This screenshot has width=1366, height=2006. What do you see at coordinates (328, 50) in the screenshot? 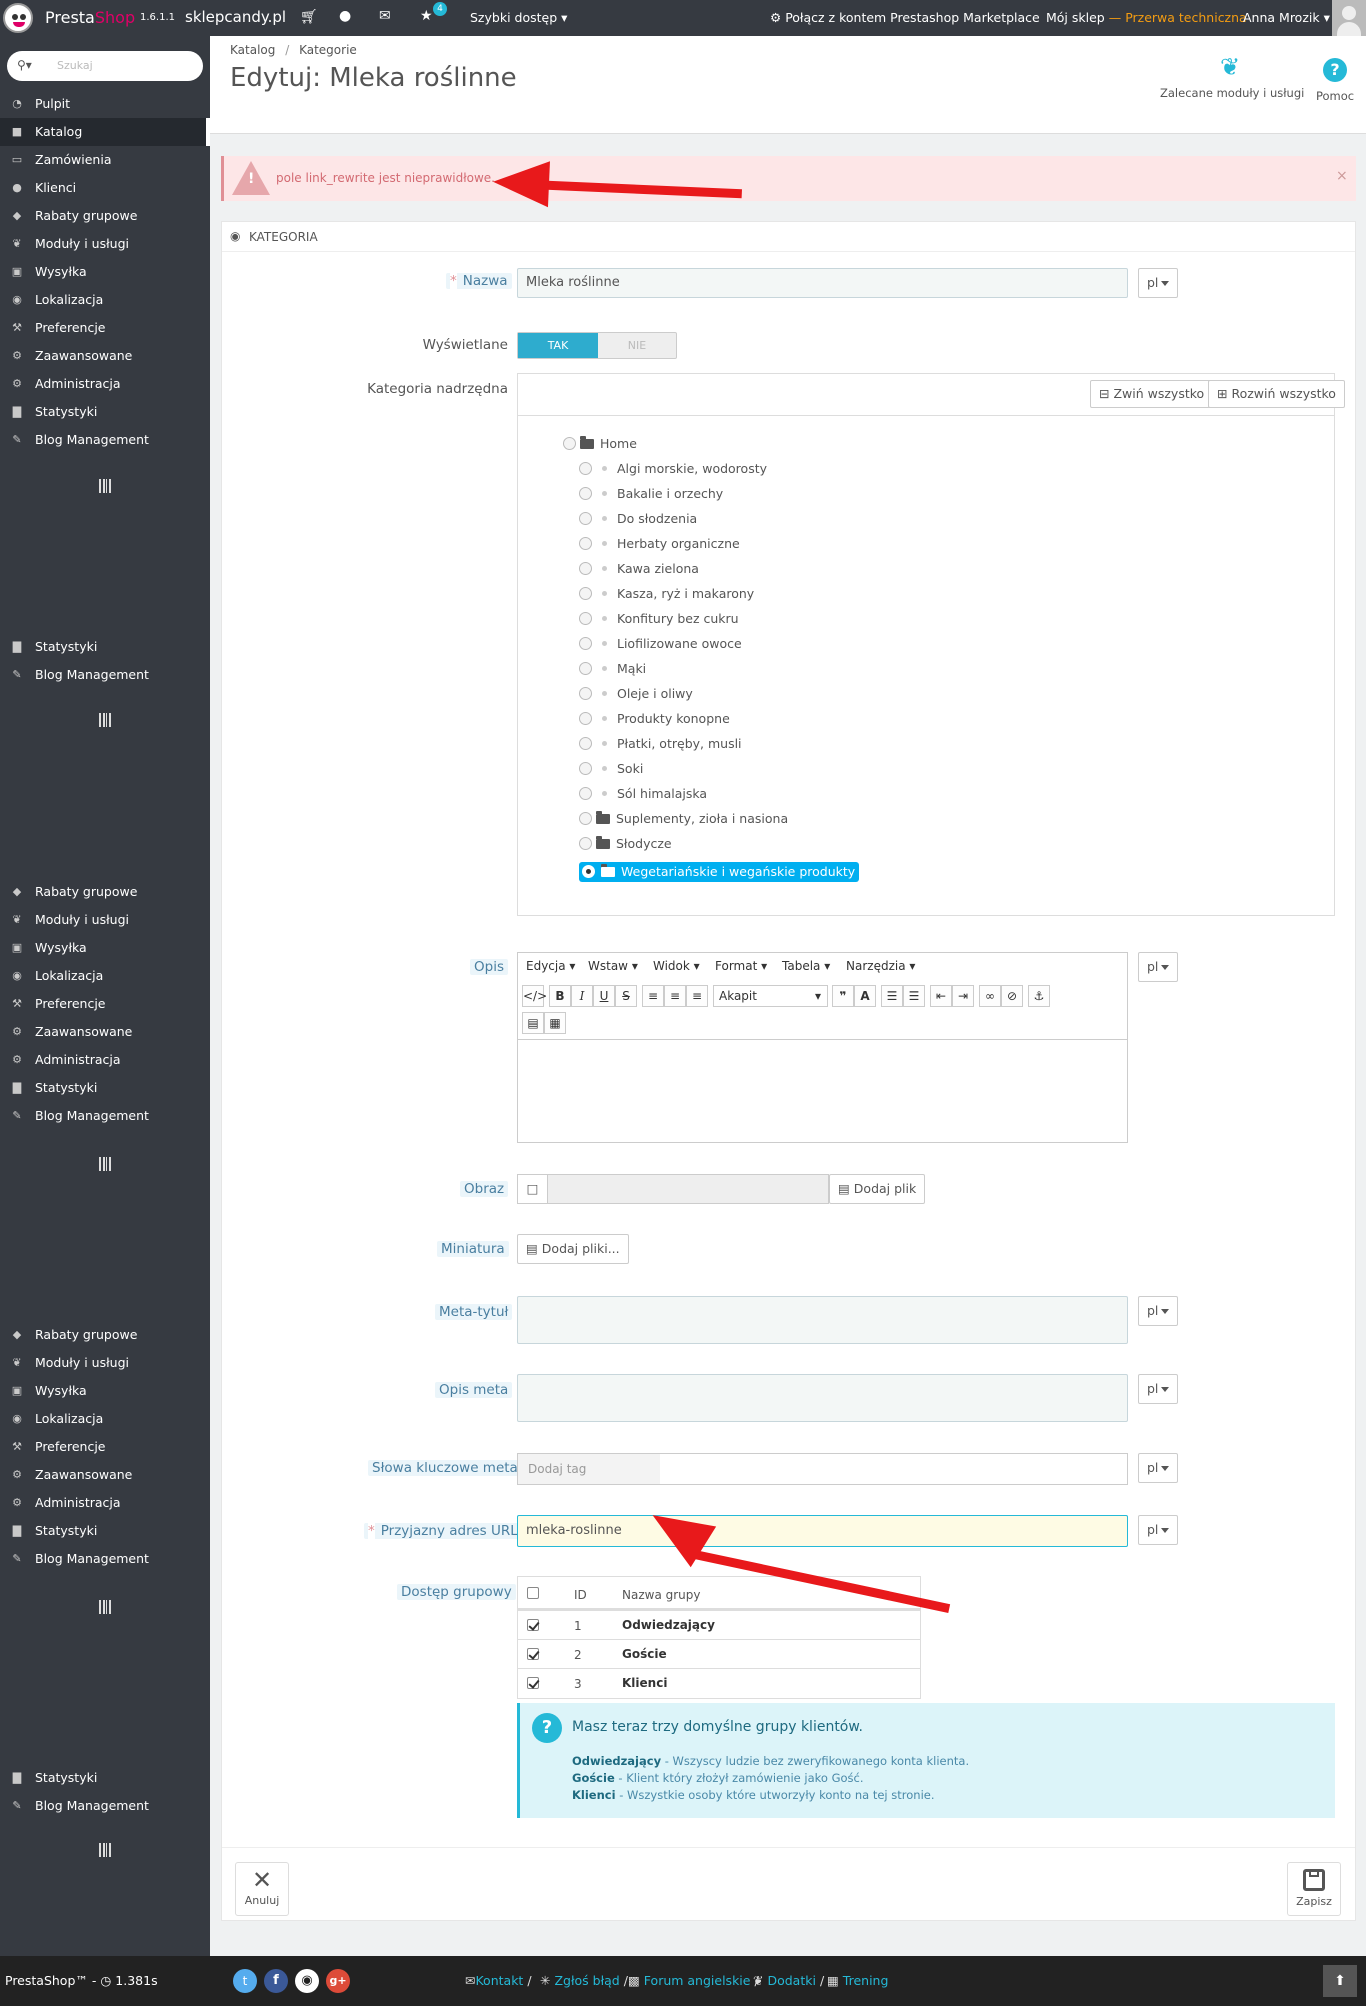
I see `breadcrumb-categories: Kategorie` at bounding box center [328, 50].